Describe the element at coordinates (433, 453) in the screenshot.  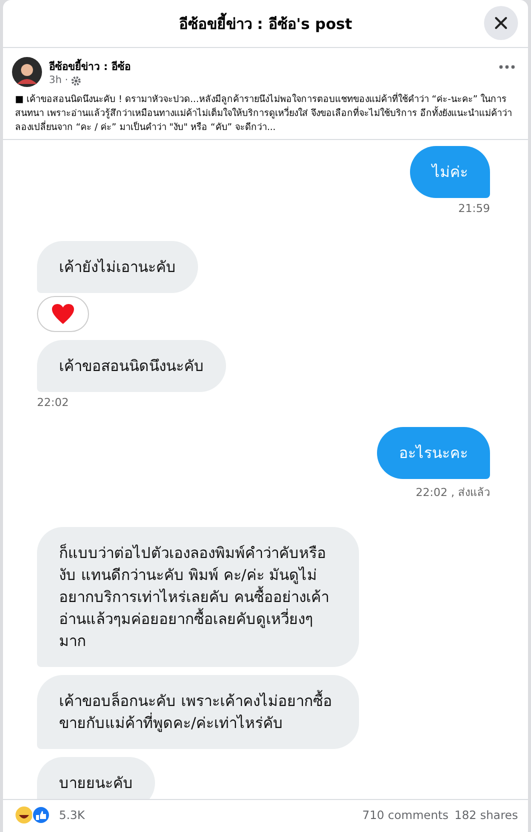
I see `sent-message: อะไรนะคะ` at that location.